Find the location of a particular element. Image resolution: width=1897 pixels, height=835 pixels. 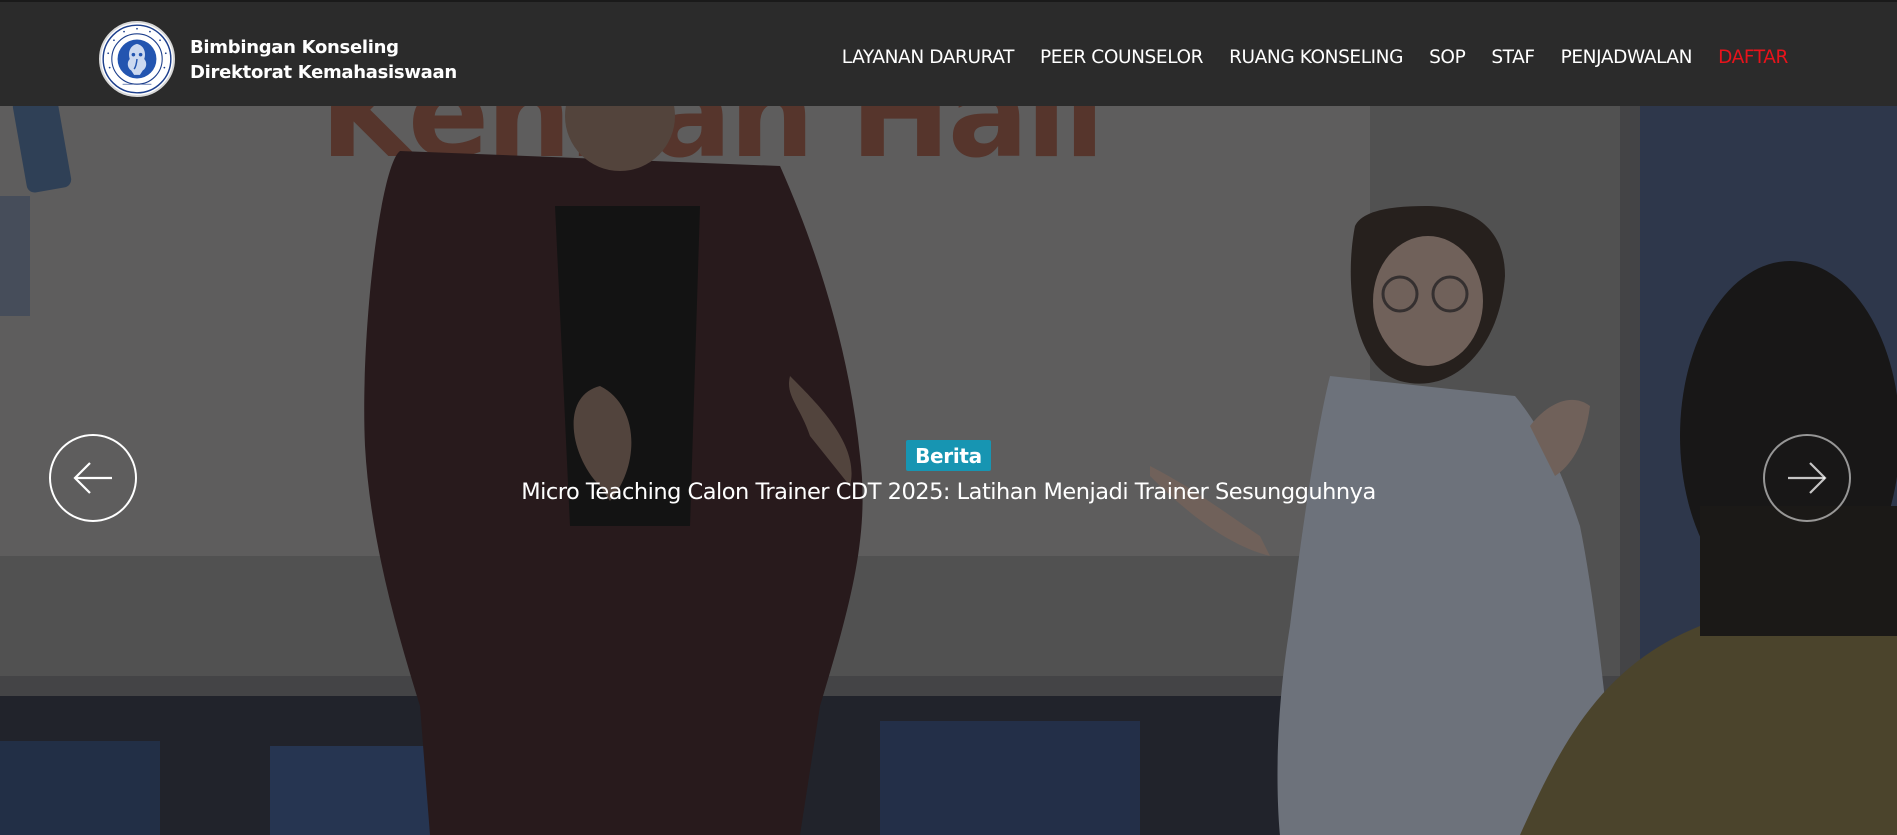

ganesha-emblem-icon is located at coordinates (137, 59).